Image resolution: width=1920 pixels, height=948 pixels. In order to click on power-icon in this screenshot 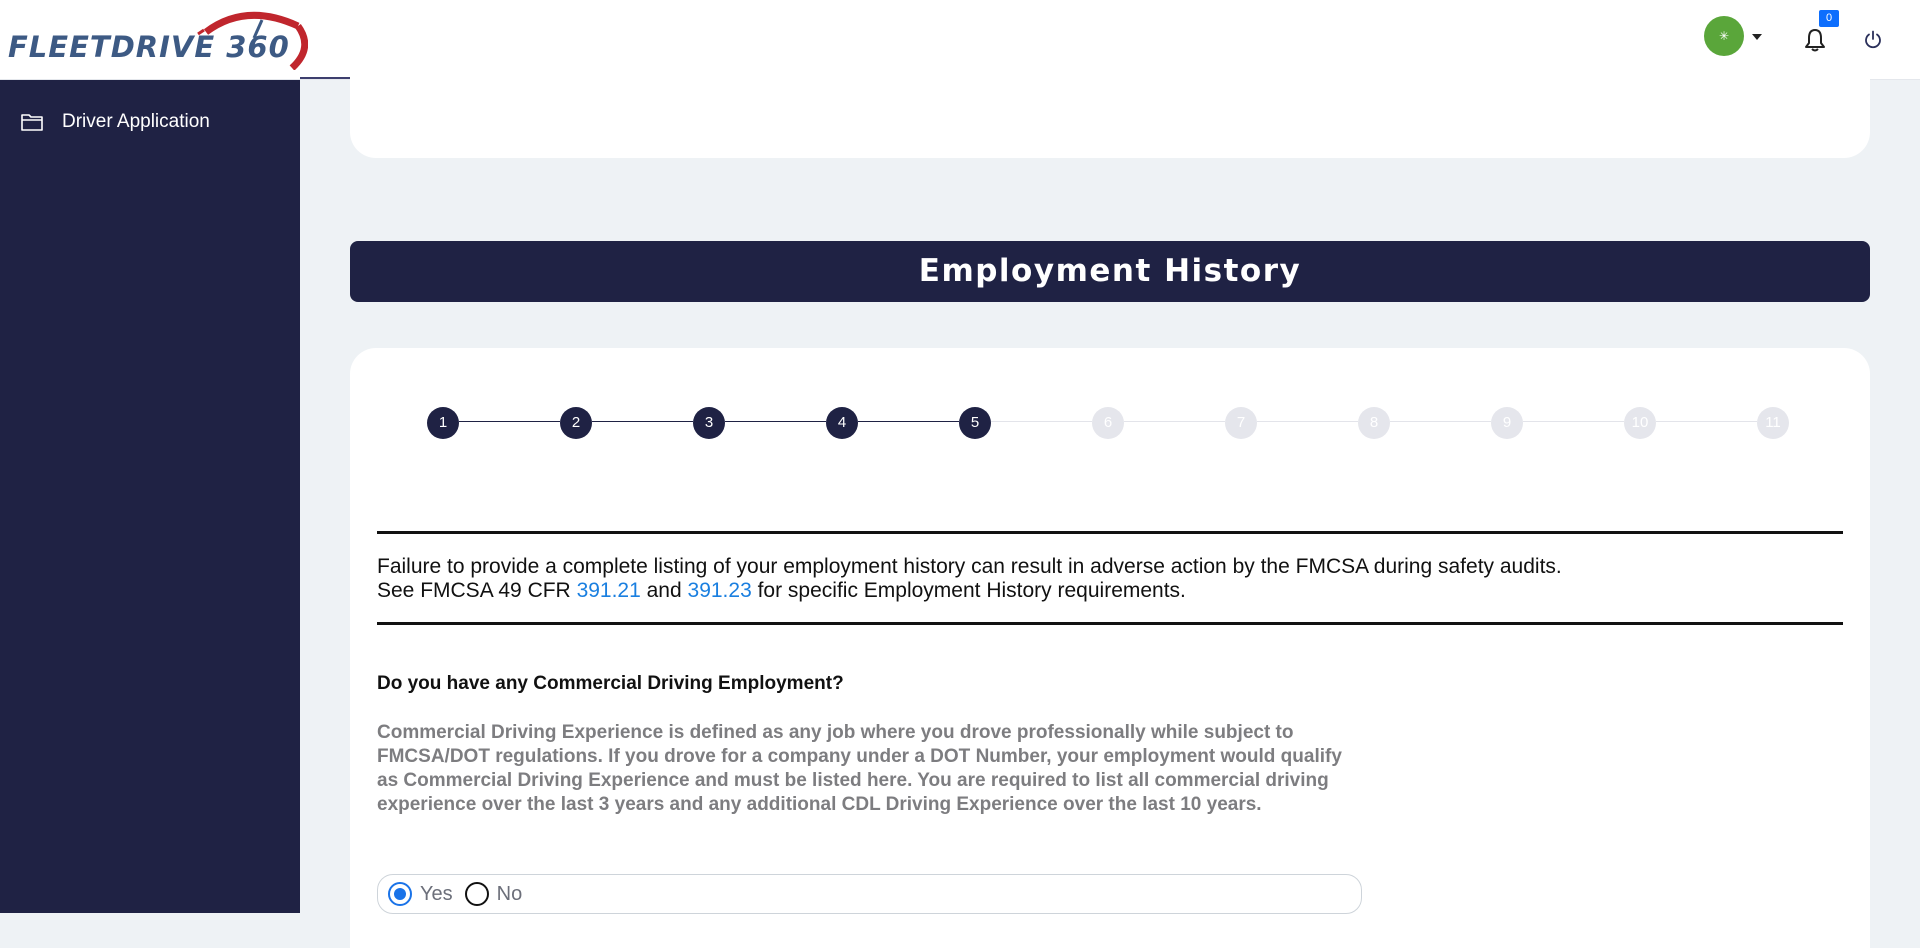, I will do `click(1873, 40)`.